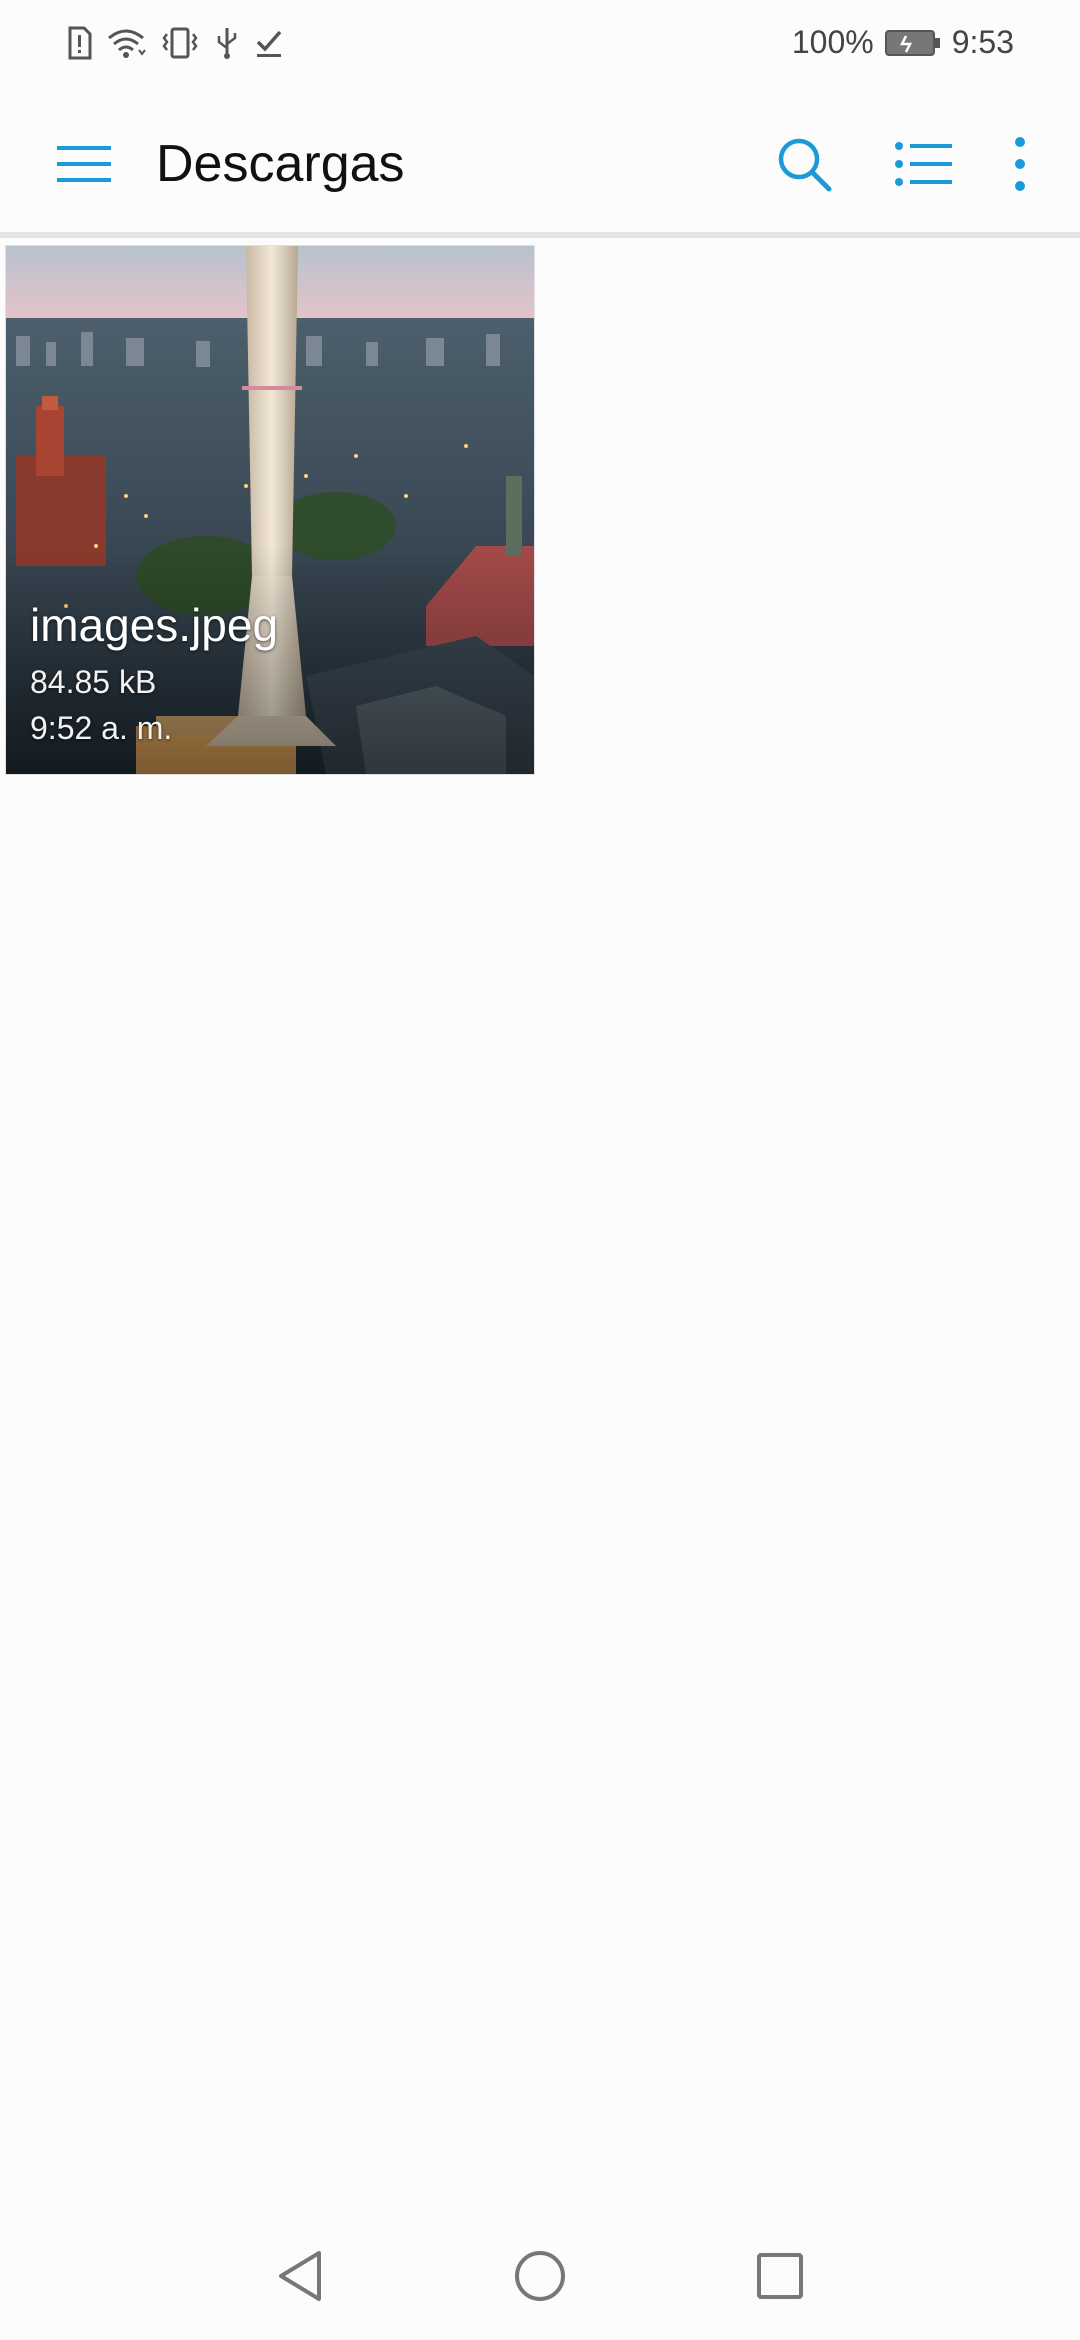 Image resolution: width=1080 pixels, height=2340 pixels. Describe the element at coordinates (79, 43) in the screenshot. I see `sim-alert-icon` at that location.